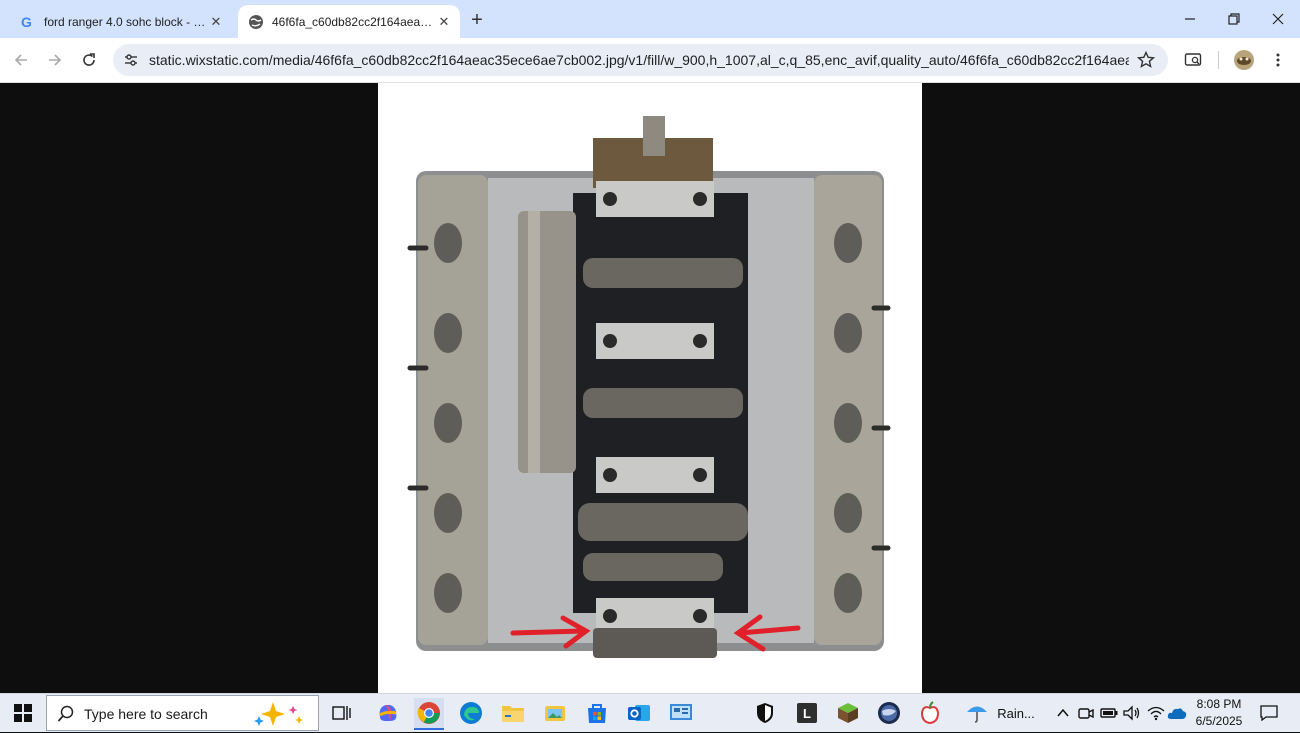 Image resolution: width=1300 pixels, height=733 pixels. What do you see at coordinates (256, 22) in the screenshot?
I see `globe-icon` at bounding box center [256, 22].